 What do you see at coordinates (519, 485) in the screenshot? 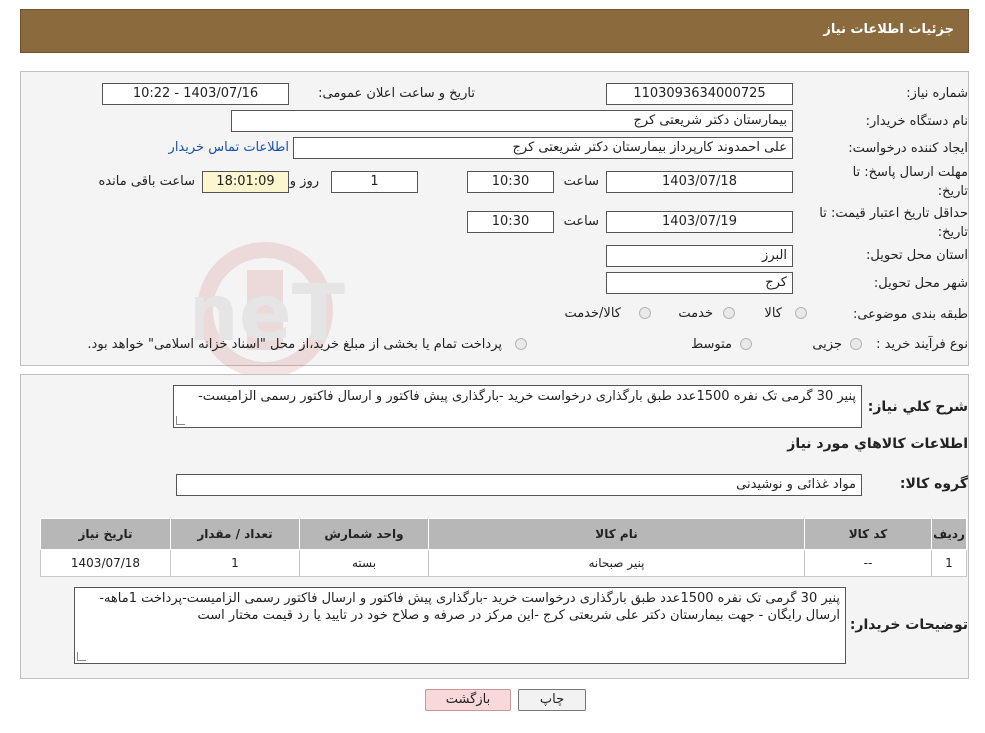
I see `goods-group-field: مواد غذائی و نوشیدنی` at bounding box center [519, 485].